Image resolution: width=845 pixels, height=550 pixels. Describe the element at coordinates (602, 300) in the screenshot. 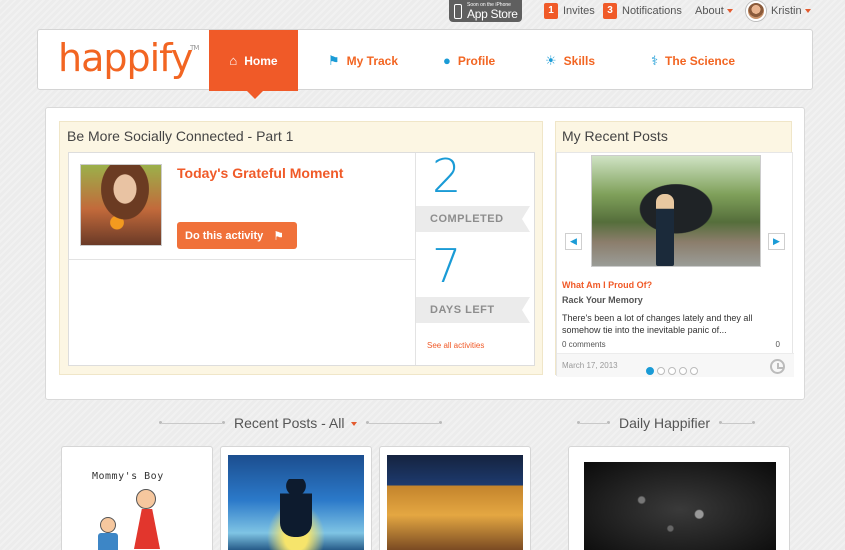

I see `post-subtitle: Rack Your Memory` at that location.